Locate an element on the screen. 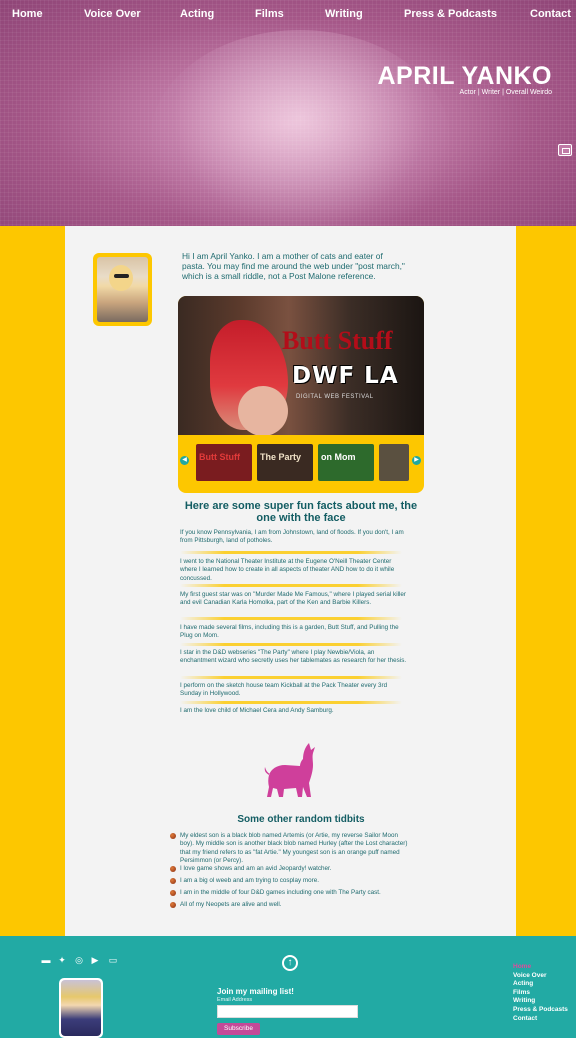  footer-nav-press-podcasts: Press & Podcasts is located at coordinates (544, 1010).